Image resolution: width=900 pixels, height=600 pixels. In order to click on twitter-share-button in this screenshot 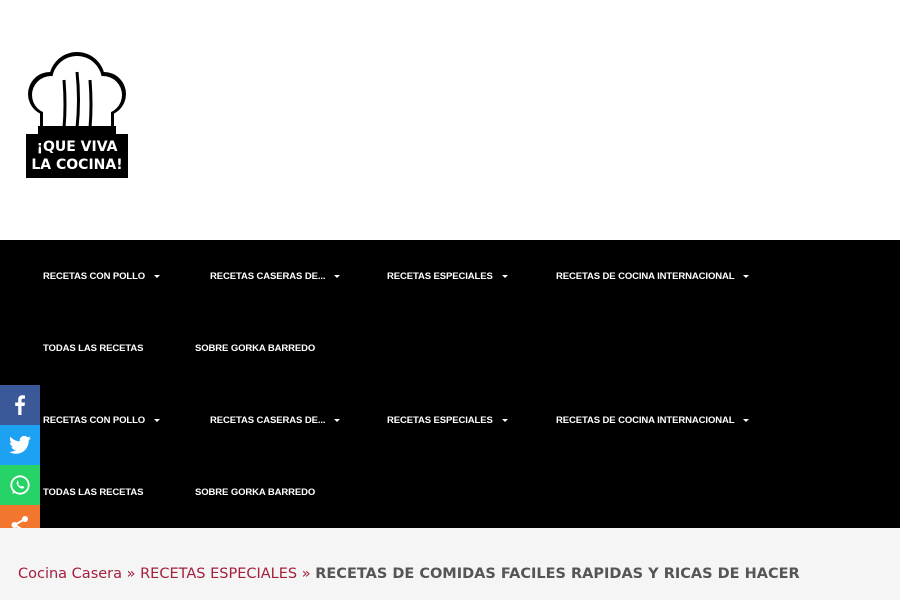, I will do `click(20, 445)`.